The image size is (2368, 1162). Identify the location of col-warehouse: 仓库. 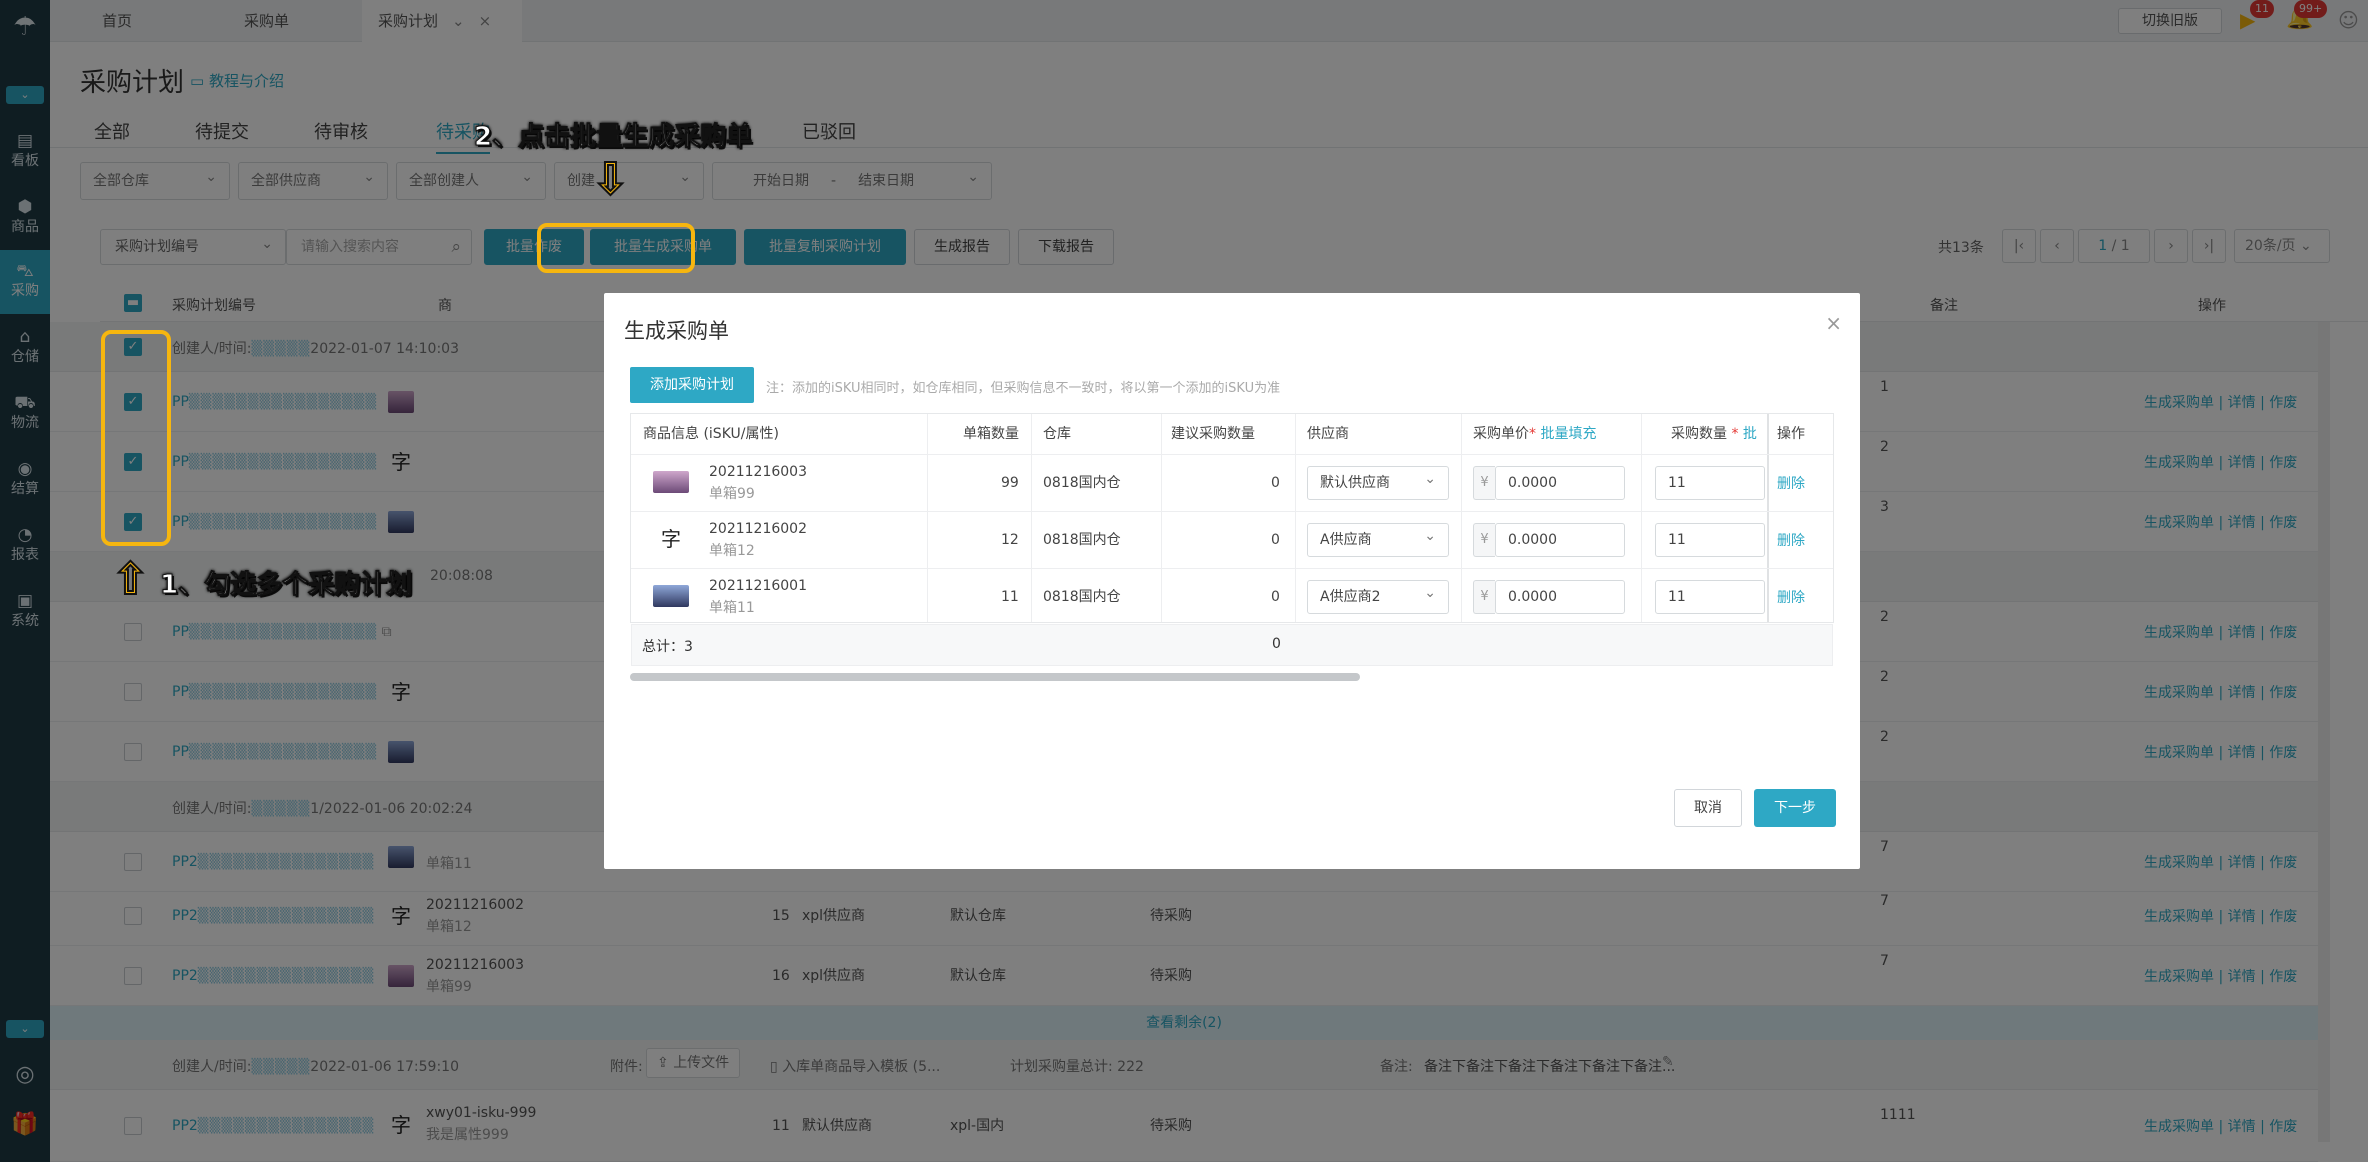
(1057, 434).